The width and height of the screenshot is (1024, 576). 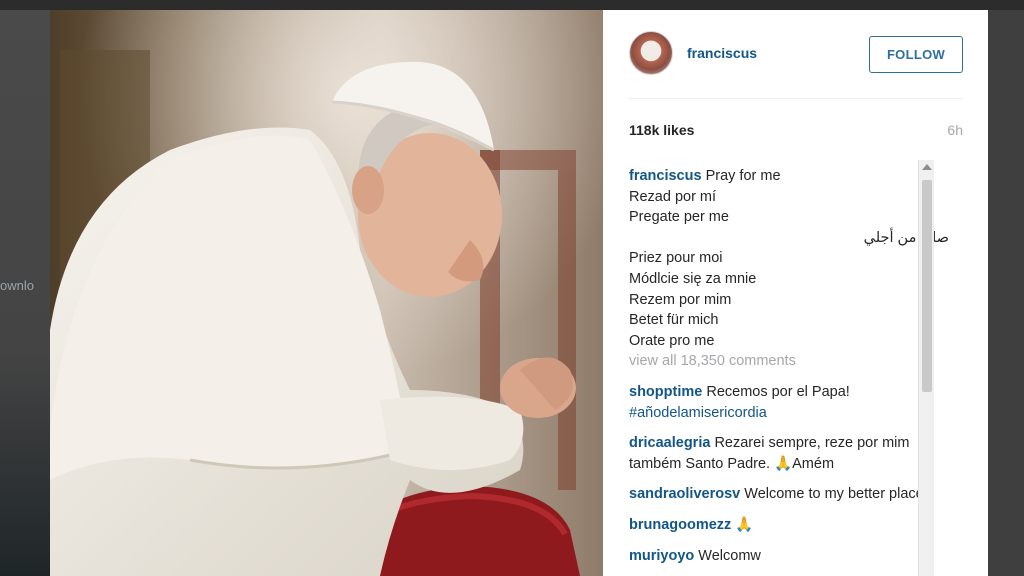 I want to click on comment-text: Welcome to my better place!, so click(x=836, y=494).